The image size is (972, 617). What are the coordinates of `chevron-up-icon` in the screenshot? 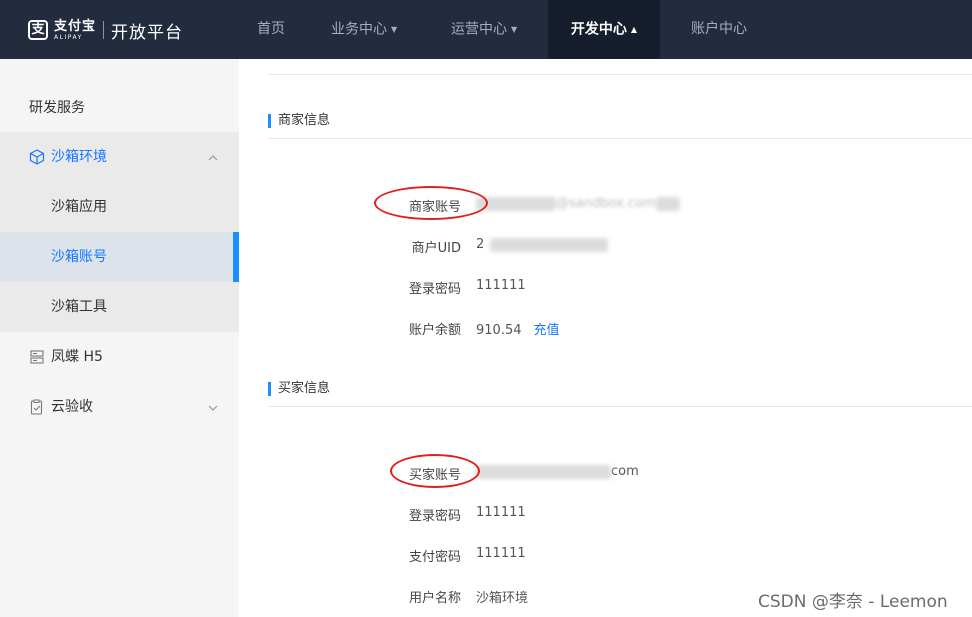 It's located at (213, 158).